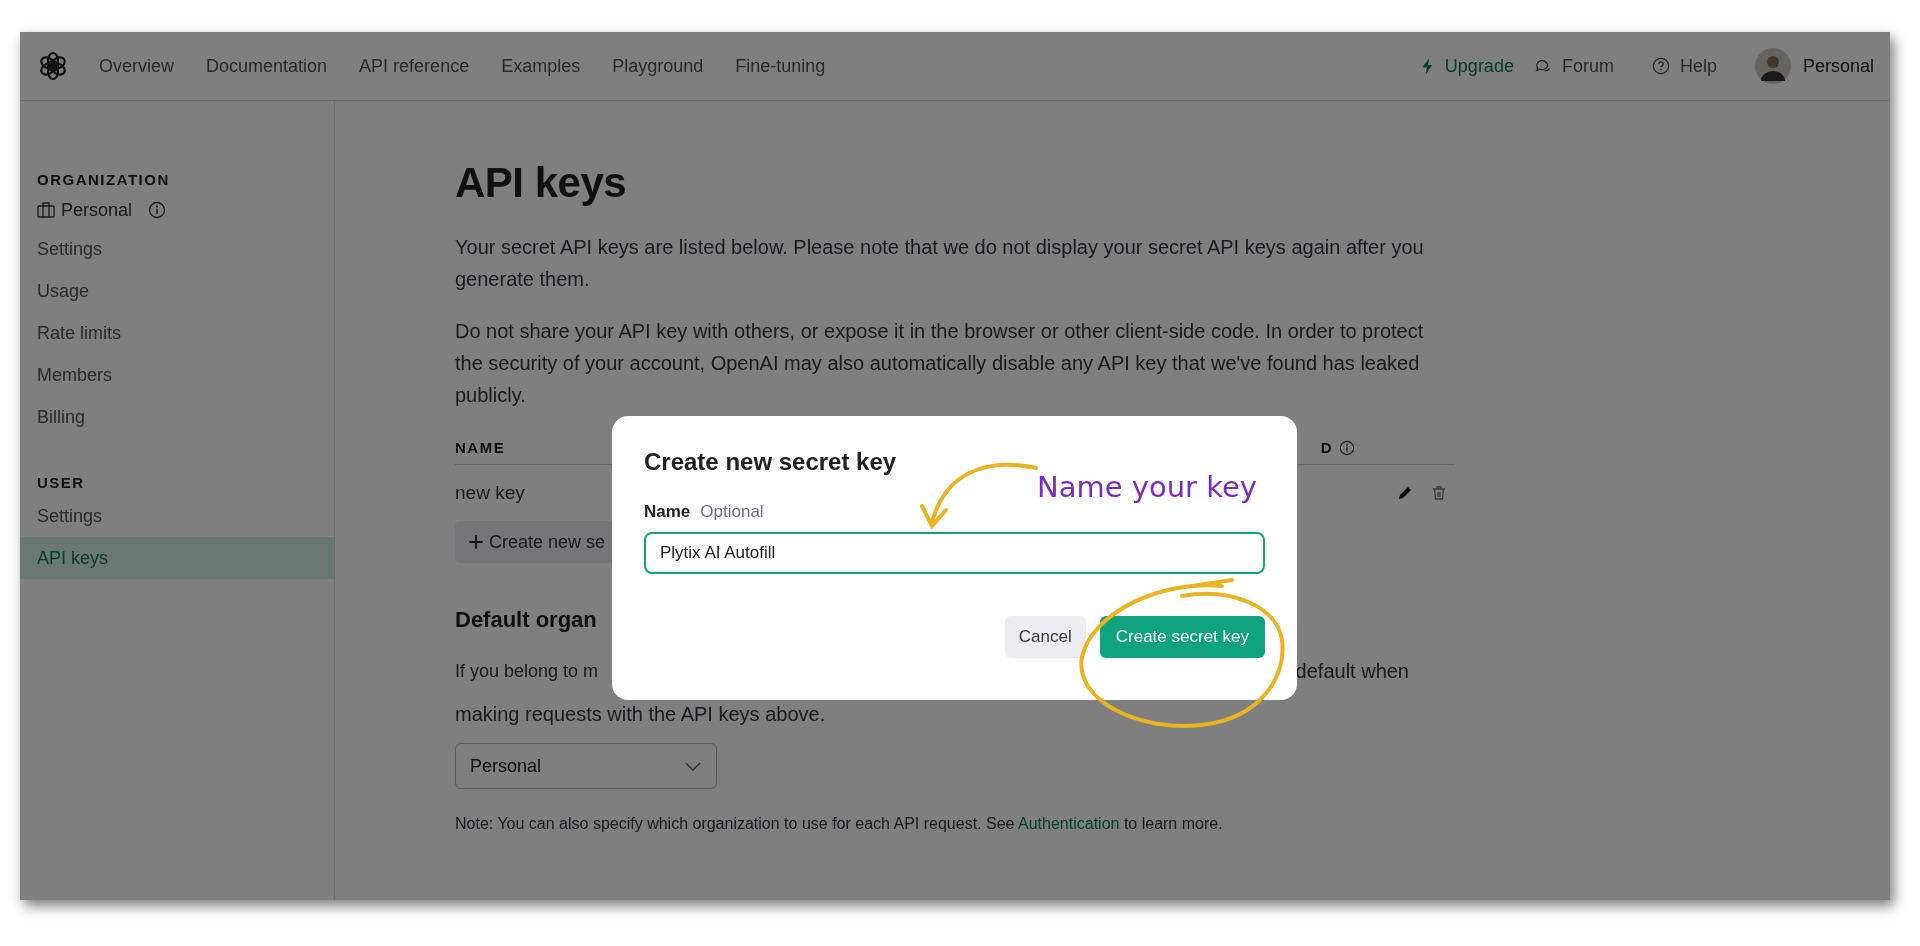 Image resolution: width=1920 pixels, height=946 pixels. What do you see at coordinates (527, 671) in the screenshot?
I see `text-fragment: If you belong to m` at bounding box center [527, 671].